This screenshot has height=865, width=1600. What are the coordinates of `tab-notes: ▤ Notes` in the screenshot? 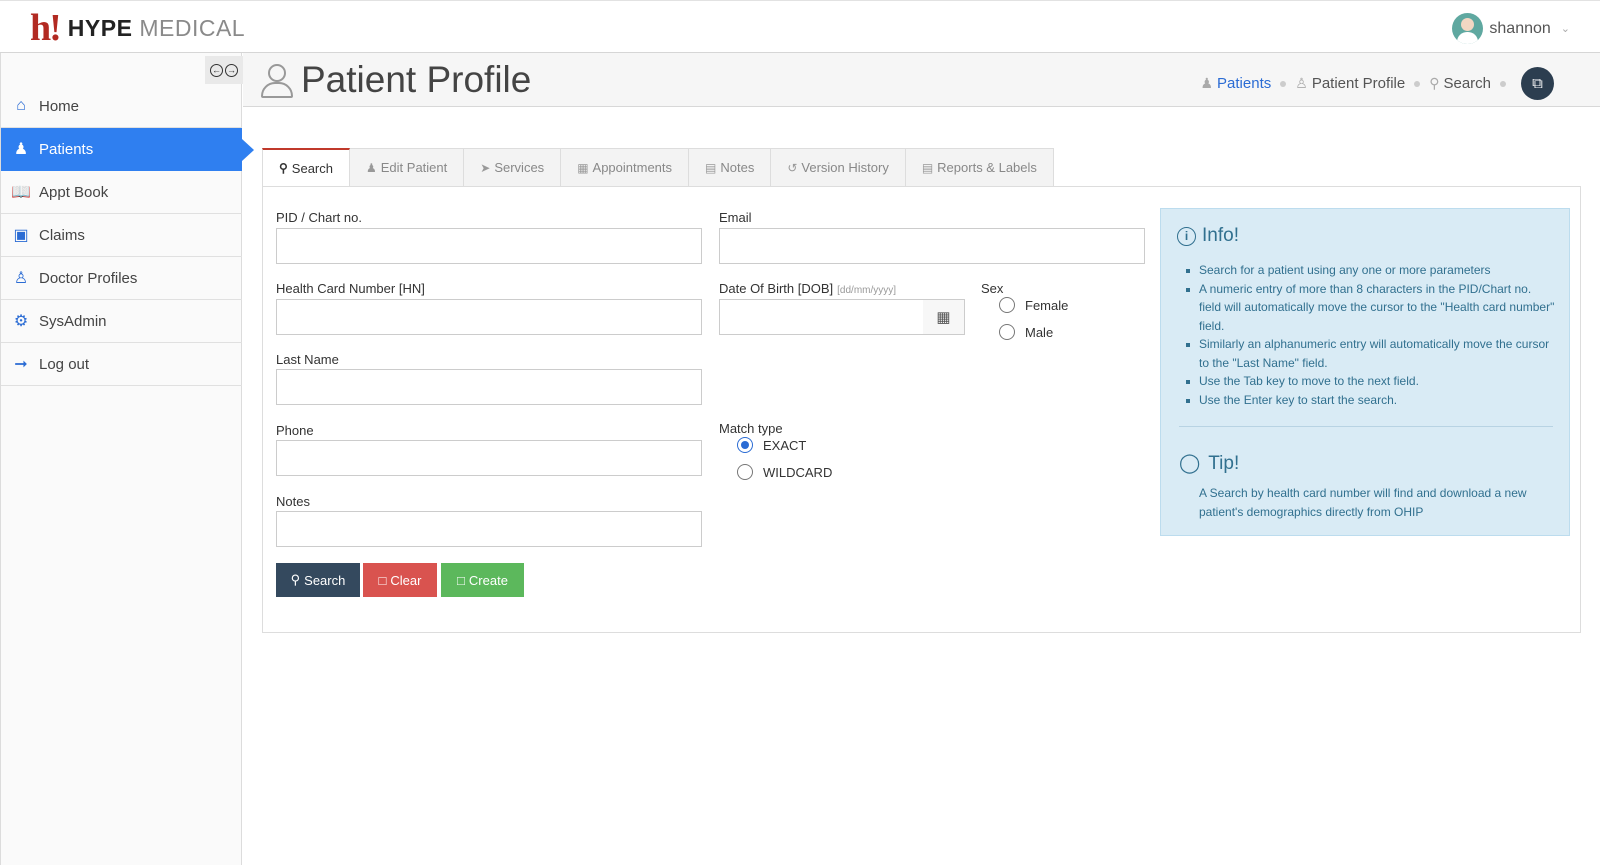 It's located at (730, 167).